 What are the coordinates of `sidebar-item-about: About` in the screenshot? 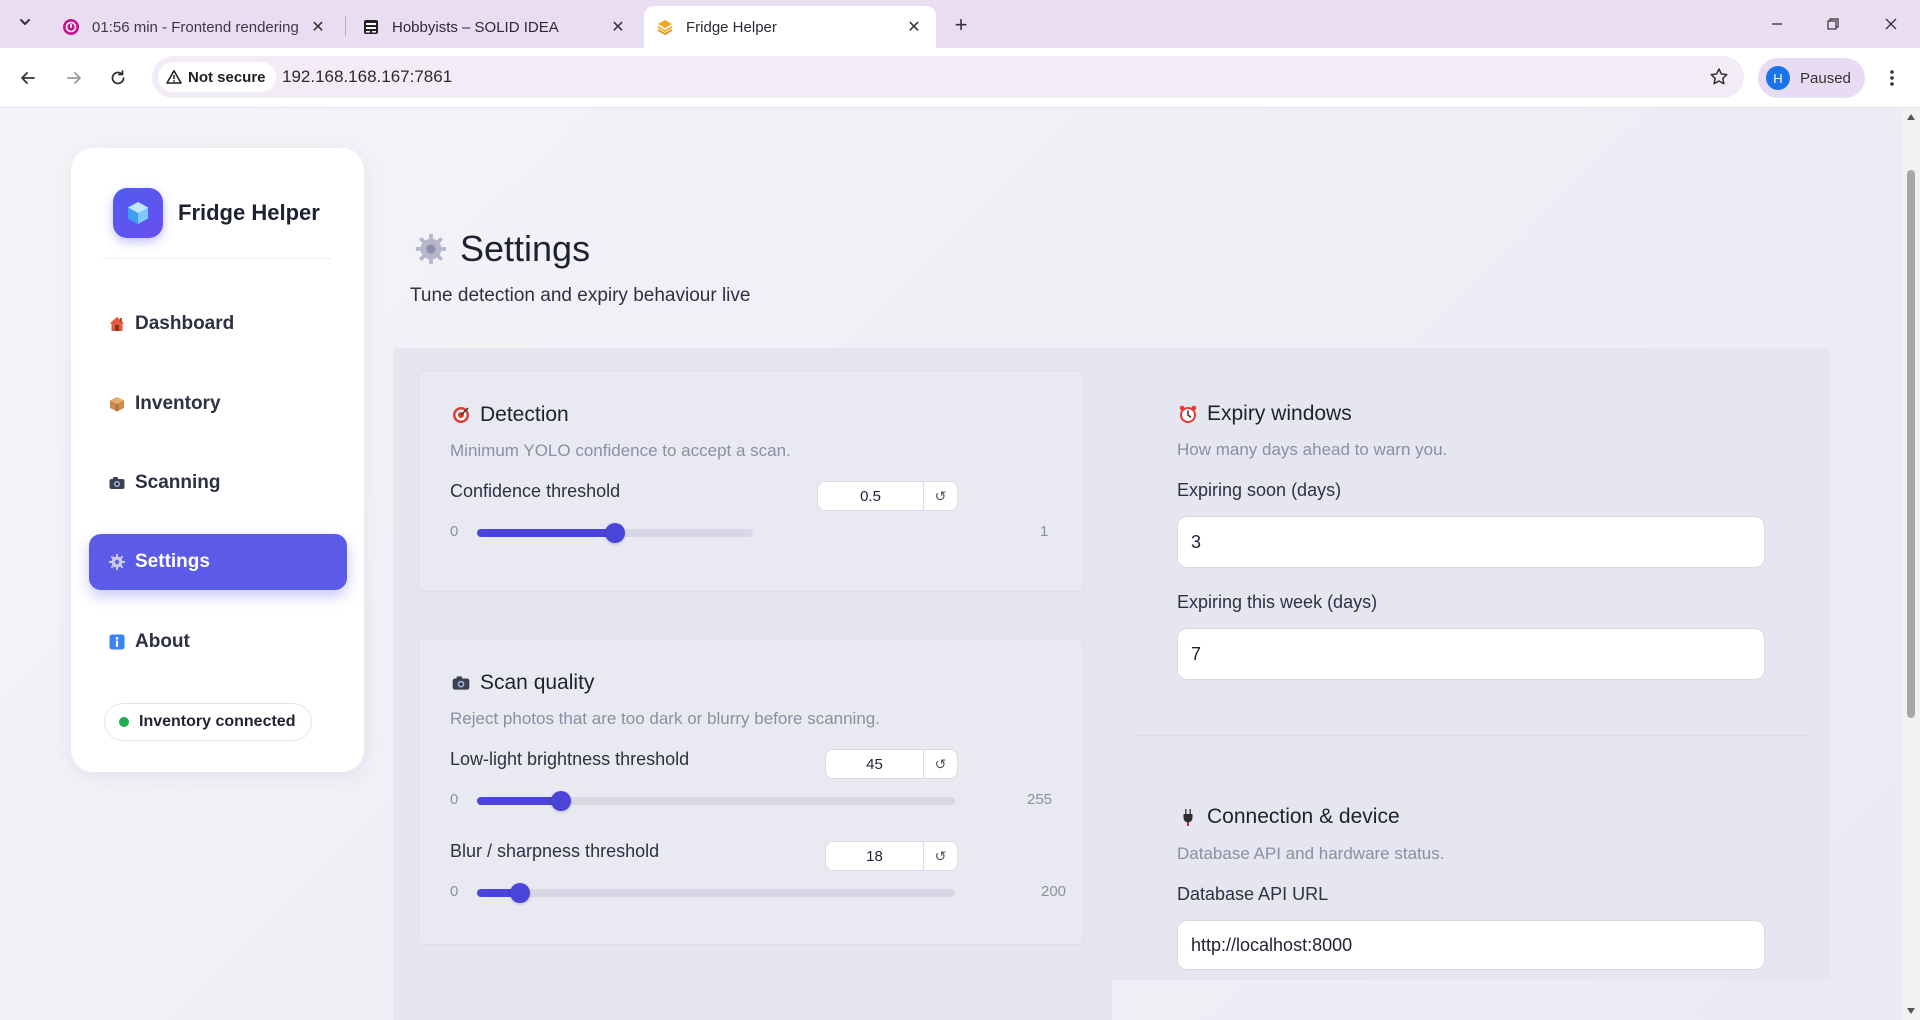 It's located at (218, 642).